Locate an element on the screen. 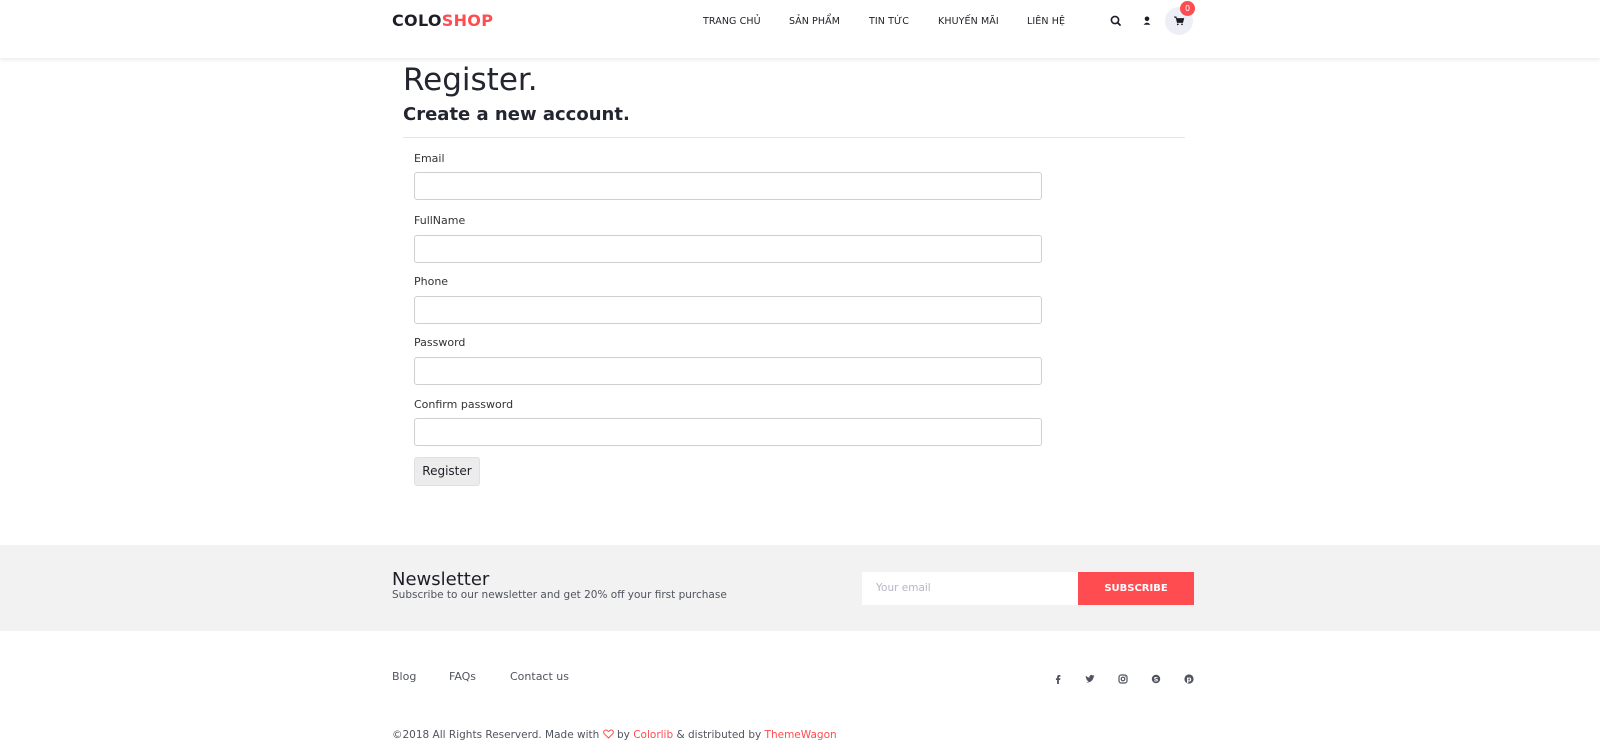 This screenshot has height=745, width=1600. page-title: Register. is located at coordinates (470, 80).